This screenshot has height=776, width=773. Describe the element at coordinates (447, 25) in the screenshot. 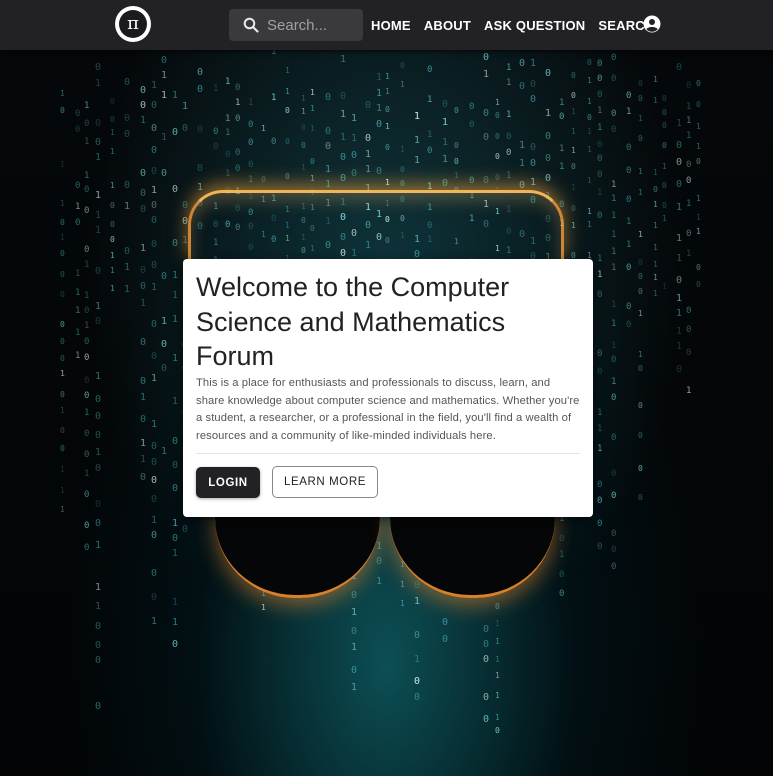

I see `nav-link-about: ABOUT` at that location.